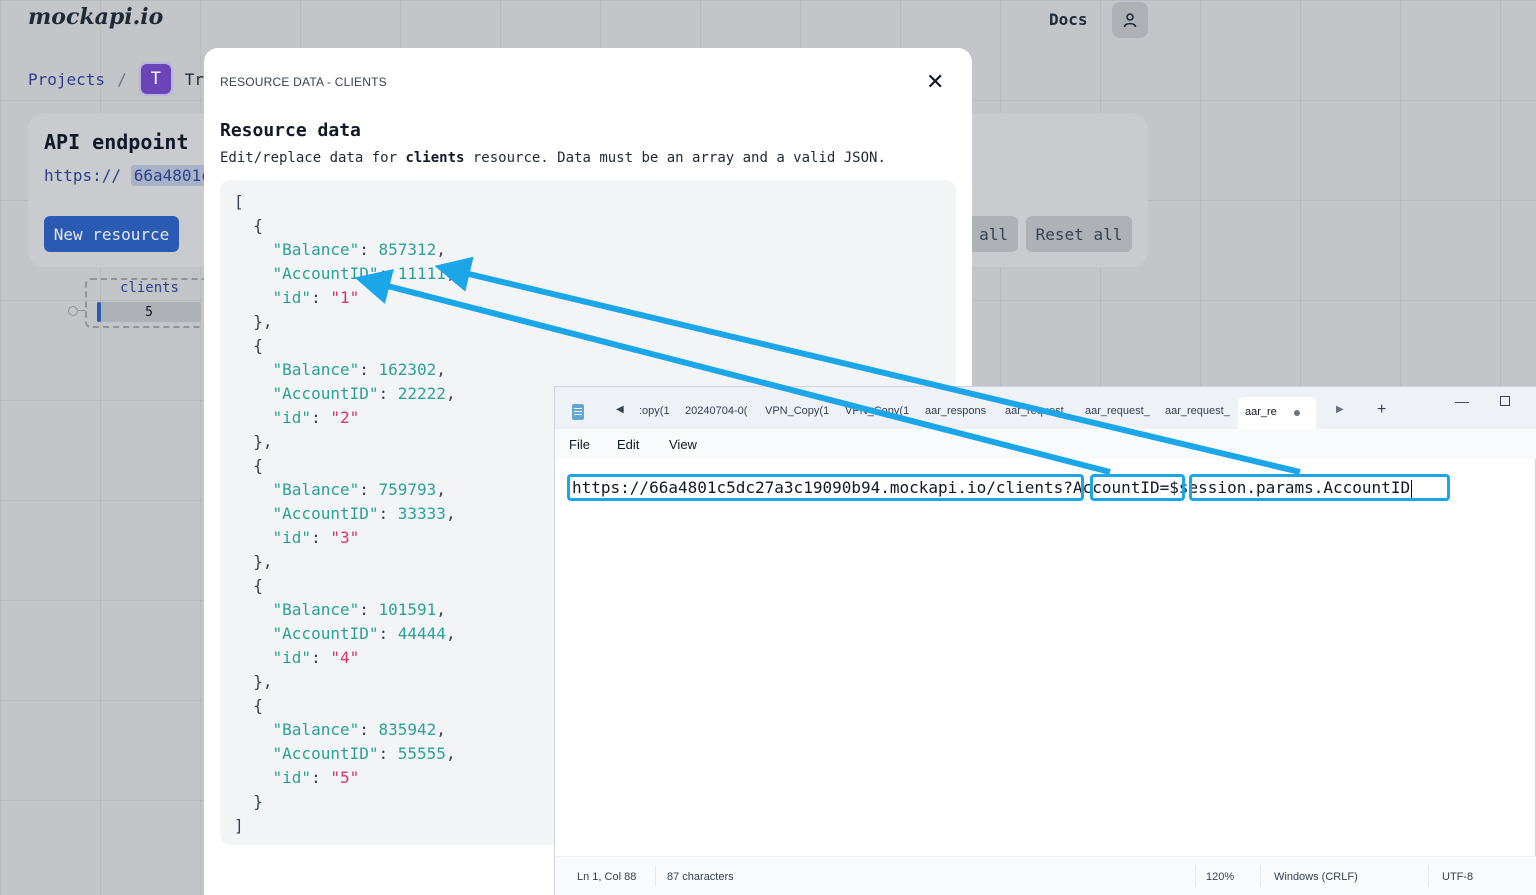 The image size is (1536, 895). What do you see at coordinates (1297, 413) in the screenshot?
I see `unsaved-dot-icon` at bounding box center [1297, 413].